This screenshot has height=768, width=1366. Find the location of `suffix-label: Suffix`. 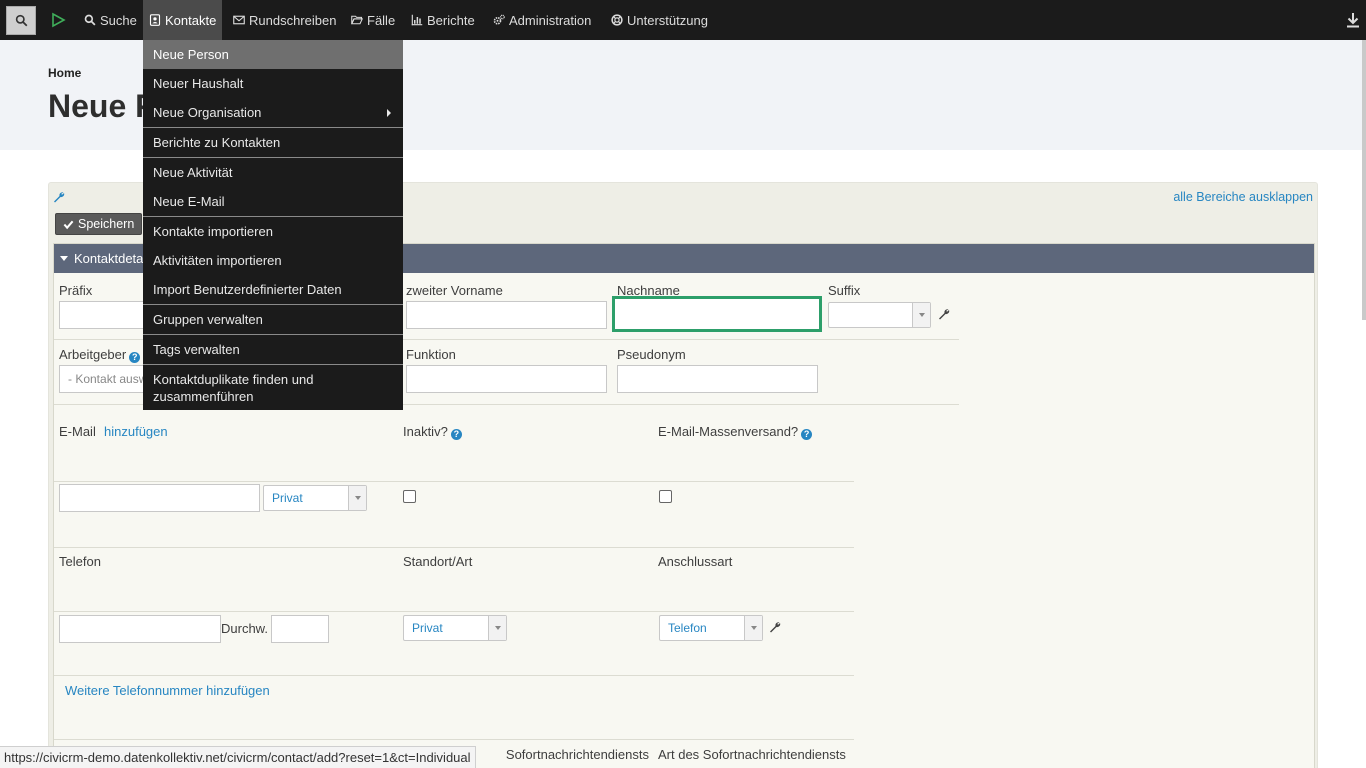

suffix-label: Suffix is located at coordinates (844, 290).